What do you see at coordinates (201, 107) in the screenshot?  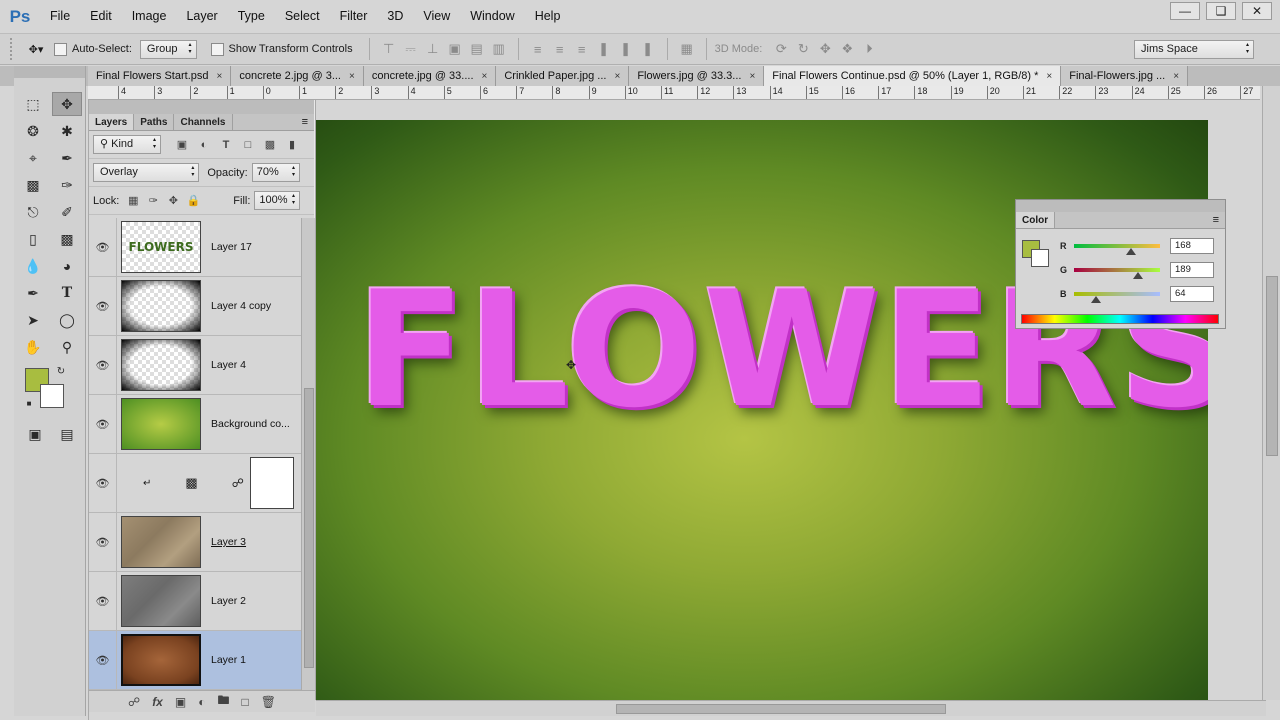 I see `layers-panel-header` at bounding box center [201, 107].